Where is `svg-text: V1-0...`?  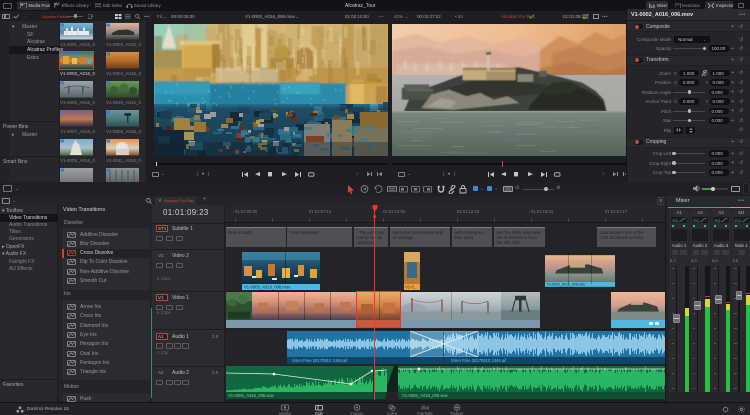 svg-text: V1-0... is located at coordinates (411, 287).